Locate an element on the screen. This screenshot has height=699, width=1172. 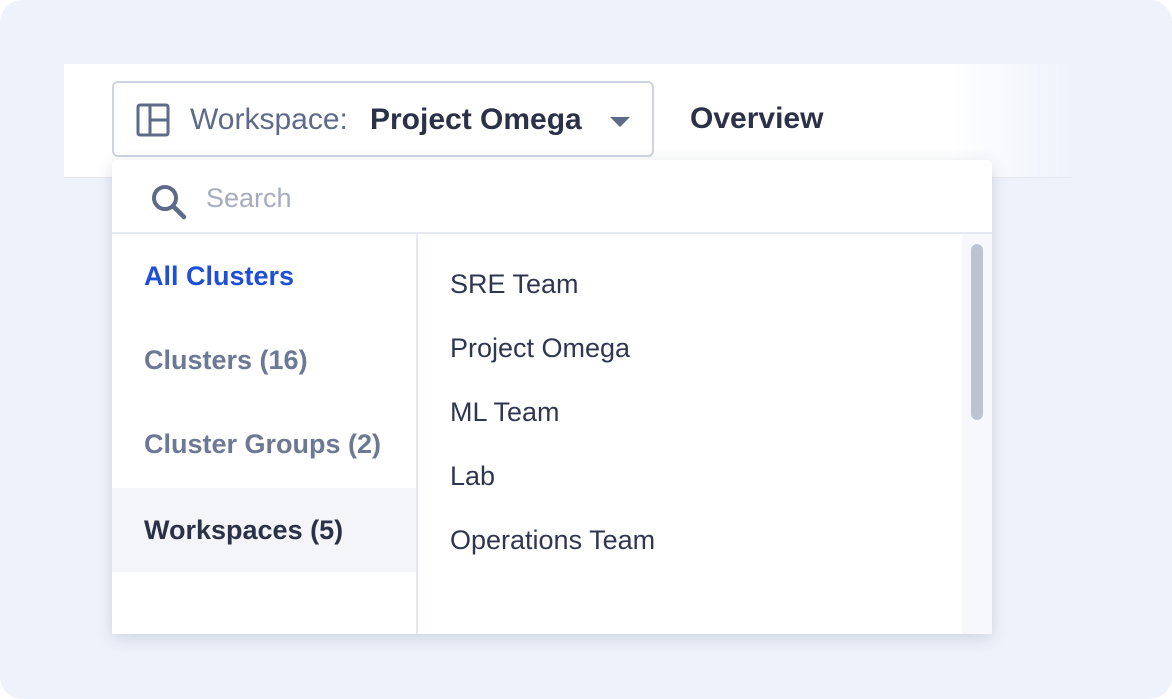
workspace-item-project-omega: Project Omega is located at coordinates (688, 348).